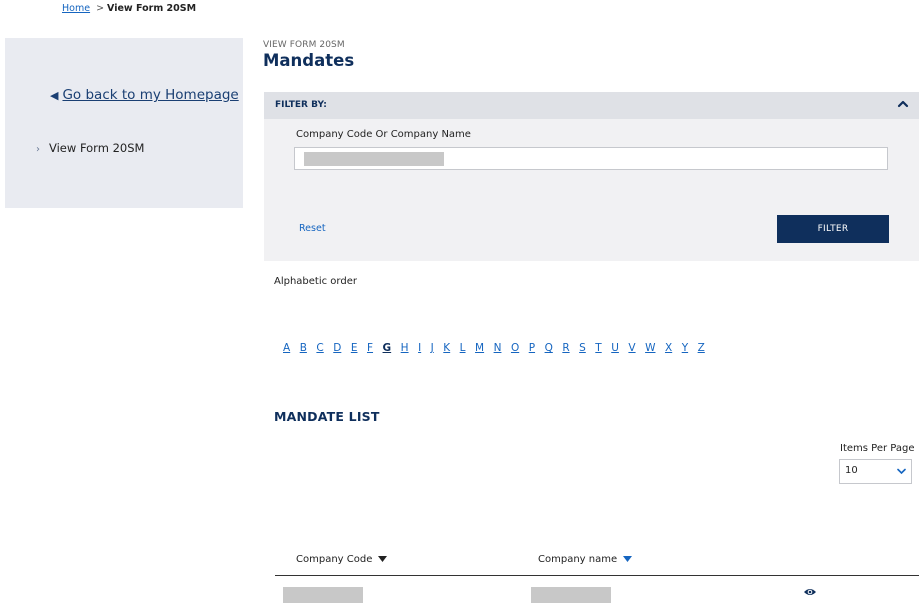 Image resolution: width=919 pixels, height=603 pixels. I want to click on alphabet-letter-b: B, so click(303, 348).